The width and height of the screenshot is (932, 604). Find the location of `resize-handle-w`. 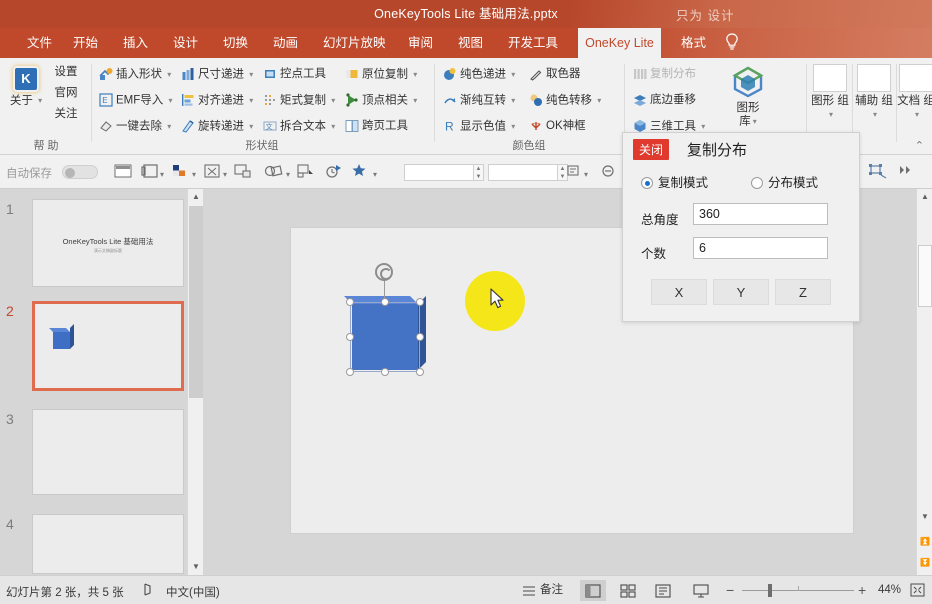

resize-handle-w is located at coordinates (350, 337).